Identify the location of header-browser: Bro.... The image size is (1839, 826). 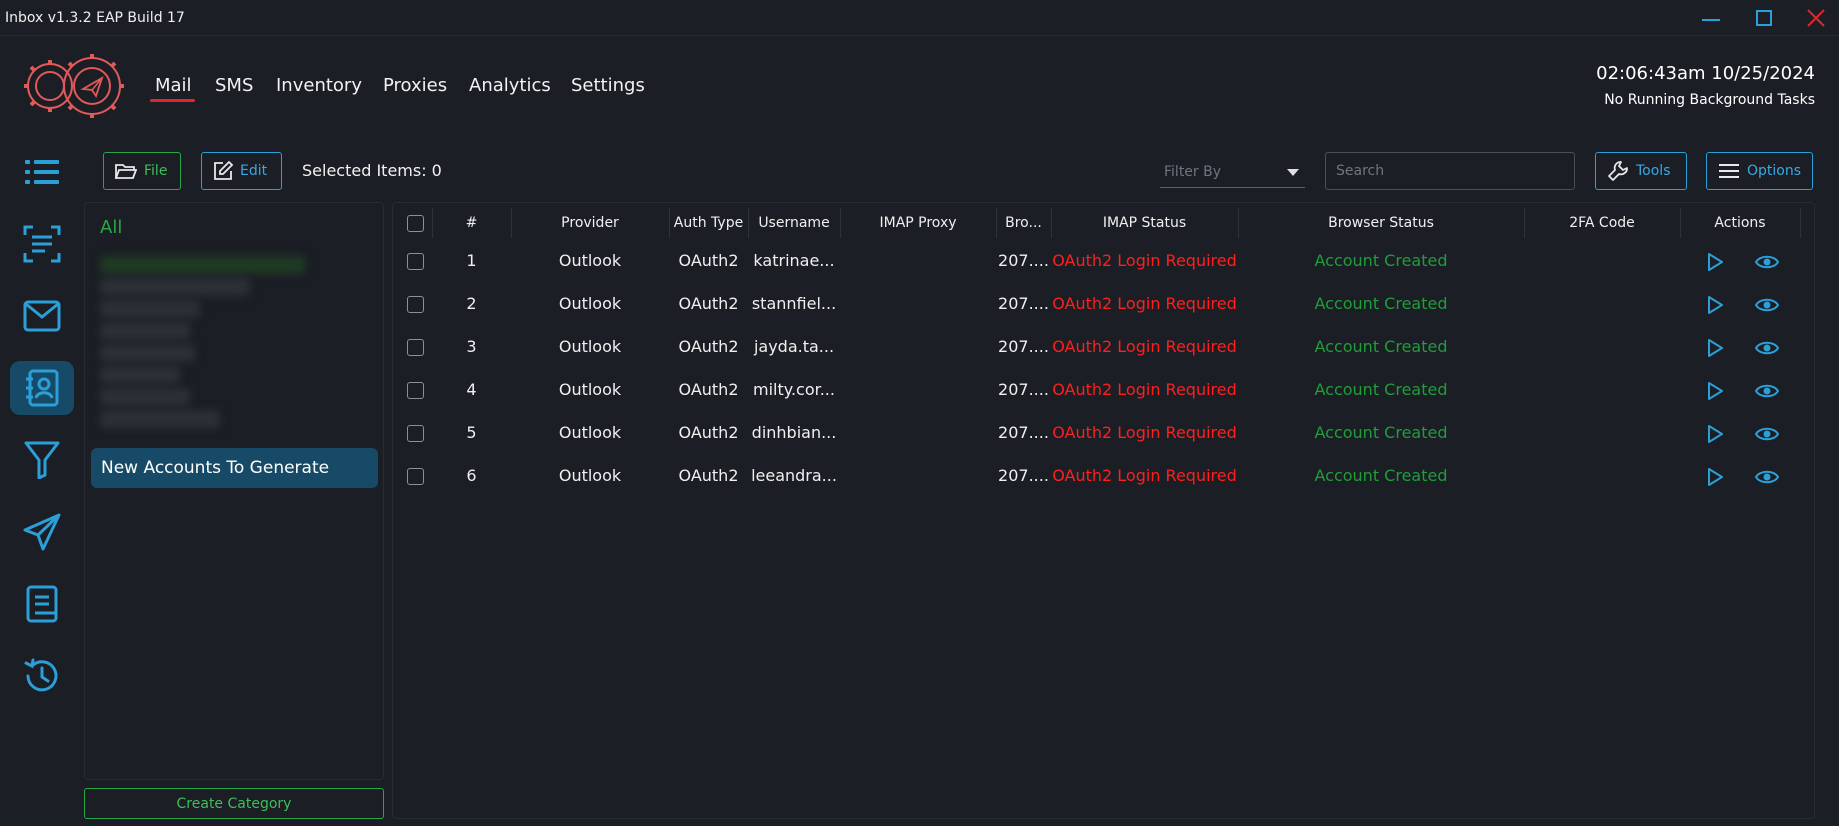
(1023, 223).